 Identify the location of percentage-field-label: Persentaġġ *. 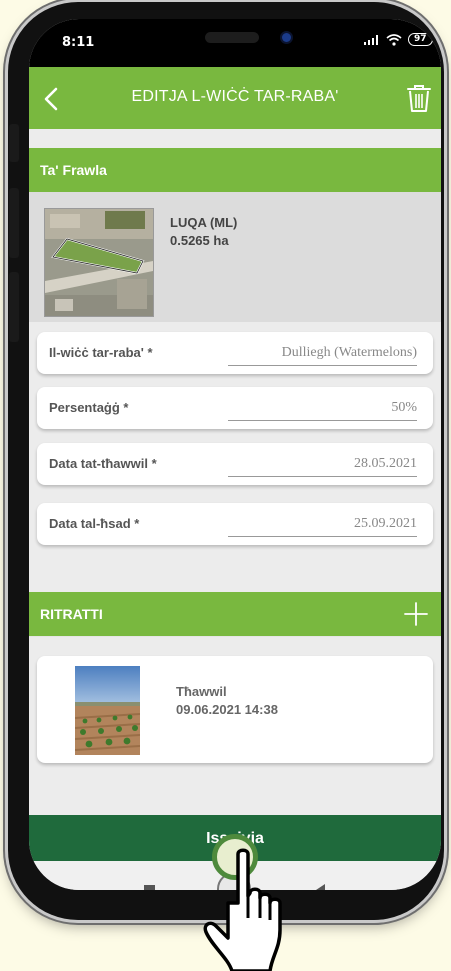
(89, 407).